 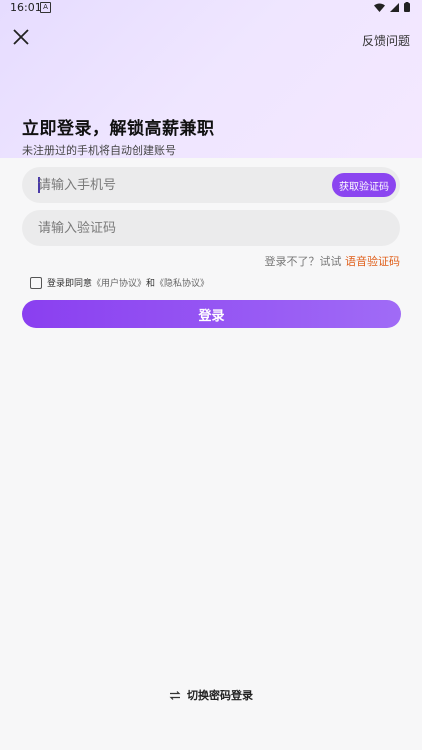 I want to click on page-title: 立即登录，解锁高薪兼职, so click(x=118, y=129).